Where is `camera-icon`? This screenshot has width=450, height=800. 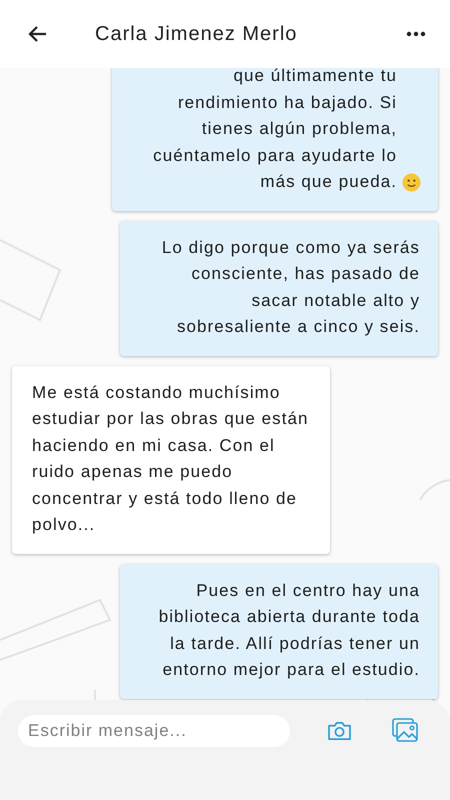
camera-icon is located at coordinates (339, 730).